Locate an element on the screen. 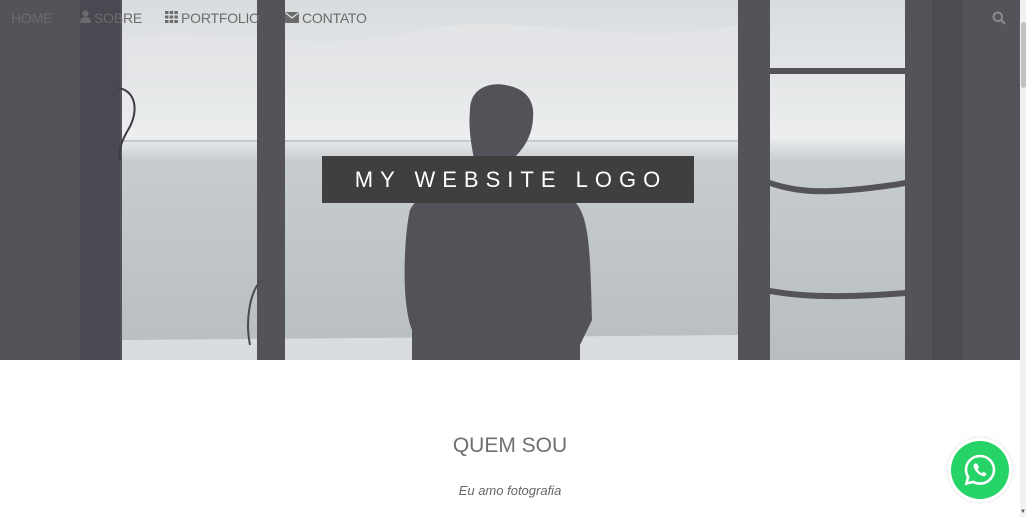 The width and height of the screenshot is (1026, 517). nav-sobre-label: SOBRE is located at coordinates (118, 18).